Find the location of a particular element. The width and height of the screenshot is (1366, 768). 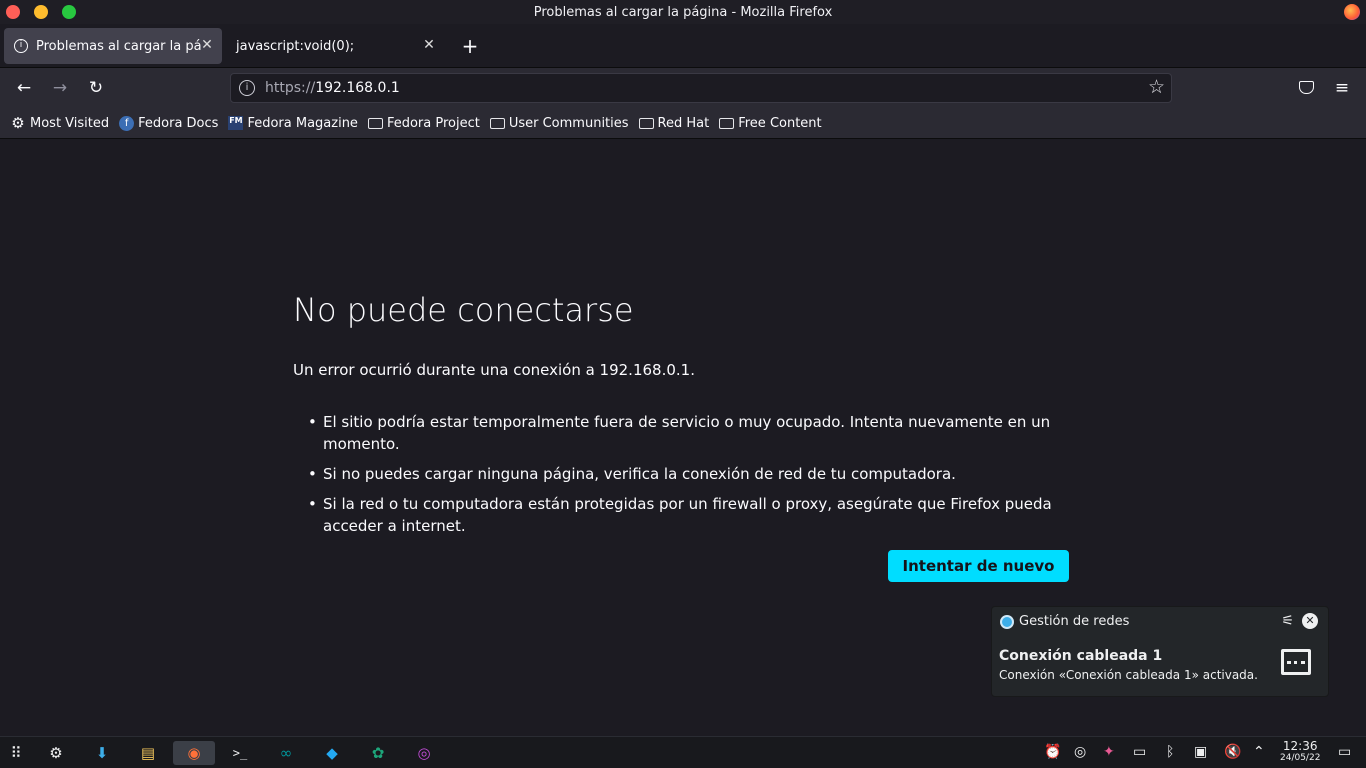

bookmark-label: Most Visited is located at coordinates (70, 123).